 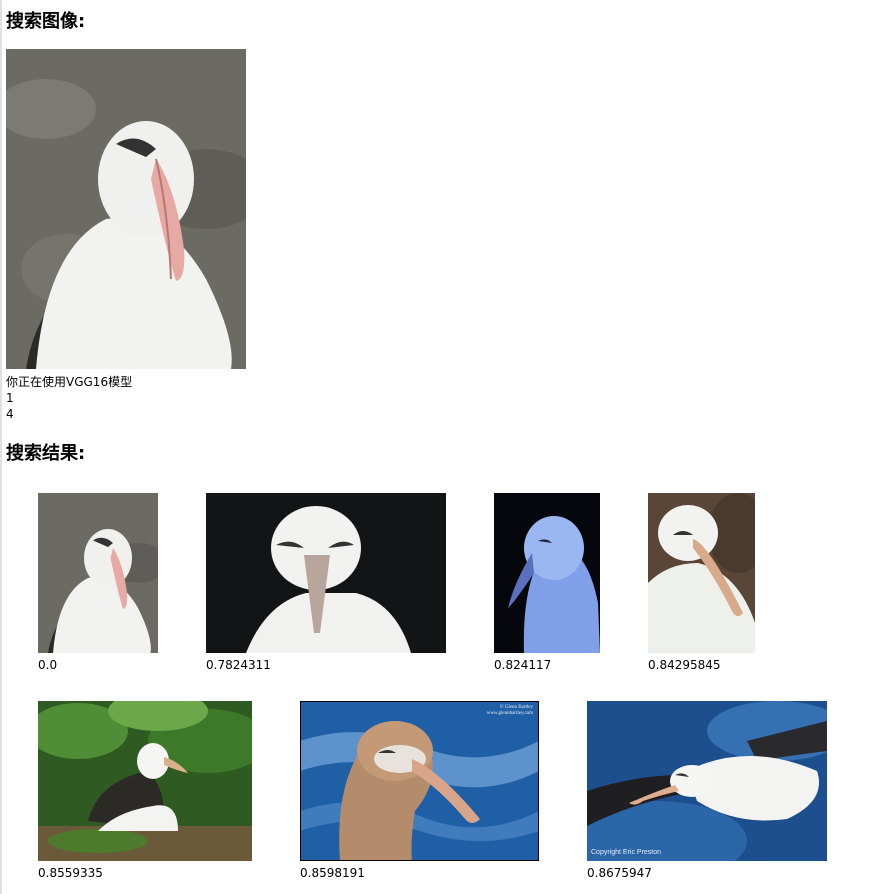 What do you see at coordinates (626, 852) in the screenshot?
I see `watermark-eric-preston: Copyright Eric Preston` at bounding box center [626, 852].